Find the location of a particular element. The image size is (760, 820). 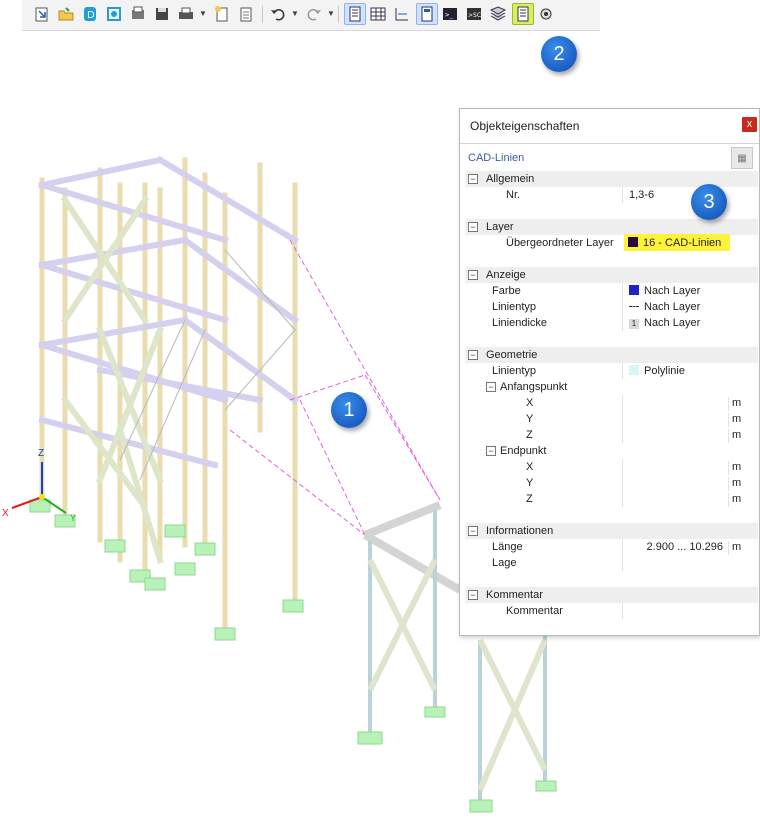

property-row-liniendicke: Liniendicke 1 Nach Layer is located at coordinates (612, 323).